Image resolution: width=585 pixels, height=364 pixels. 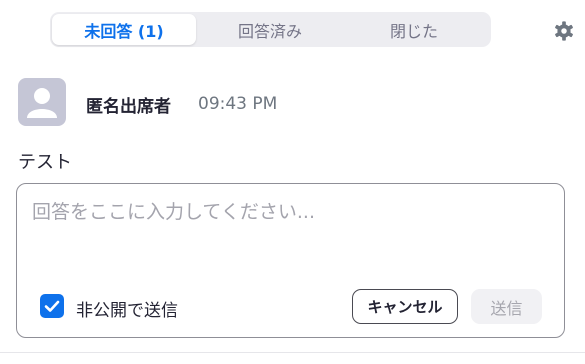 What do you see at coordinates (238, 104) in the screenshot?
I see `message-time: 09:43 PM` at bounding box center [238, 104].